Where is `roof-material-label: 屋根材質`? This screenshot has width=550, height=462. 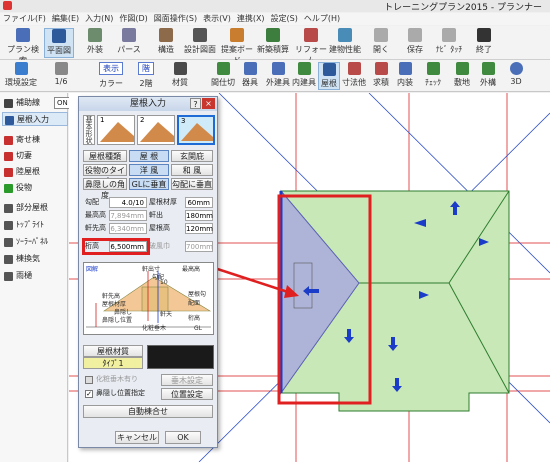
roof-material-label: 屋根材質 is located at coordinates (113, 351).